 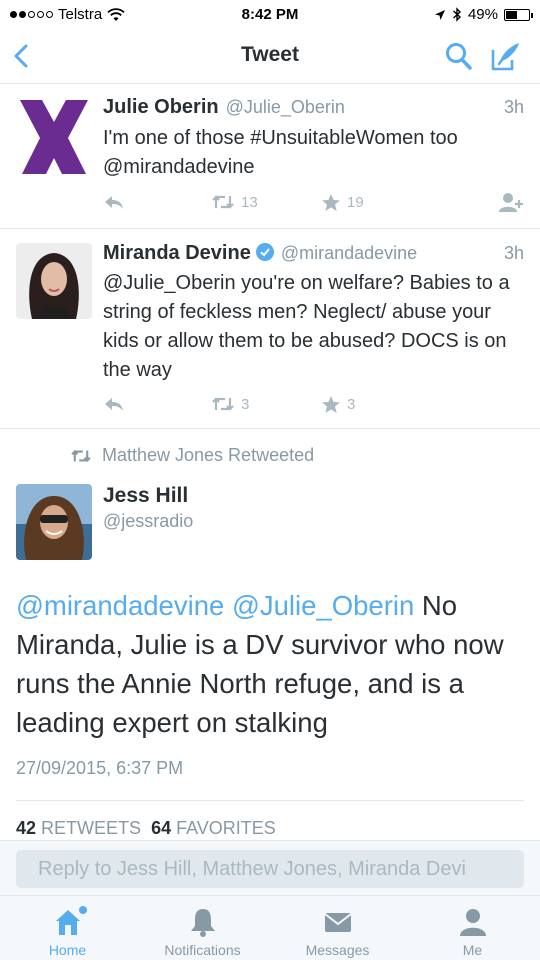 I want to click on bell-icon, so click(x=203, y=922).